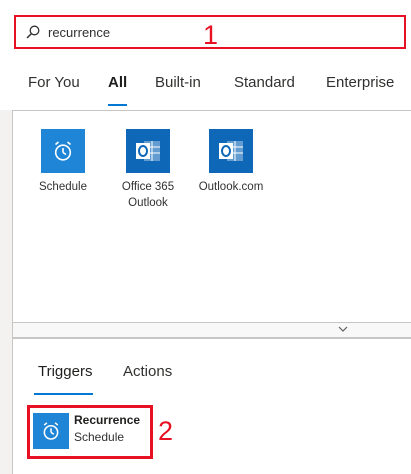 This screenshot has height=474, width=411. I want to click on tab-for-you: For You, so click(54, 82).